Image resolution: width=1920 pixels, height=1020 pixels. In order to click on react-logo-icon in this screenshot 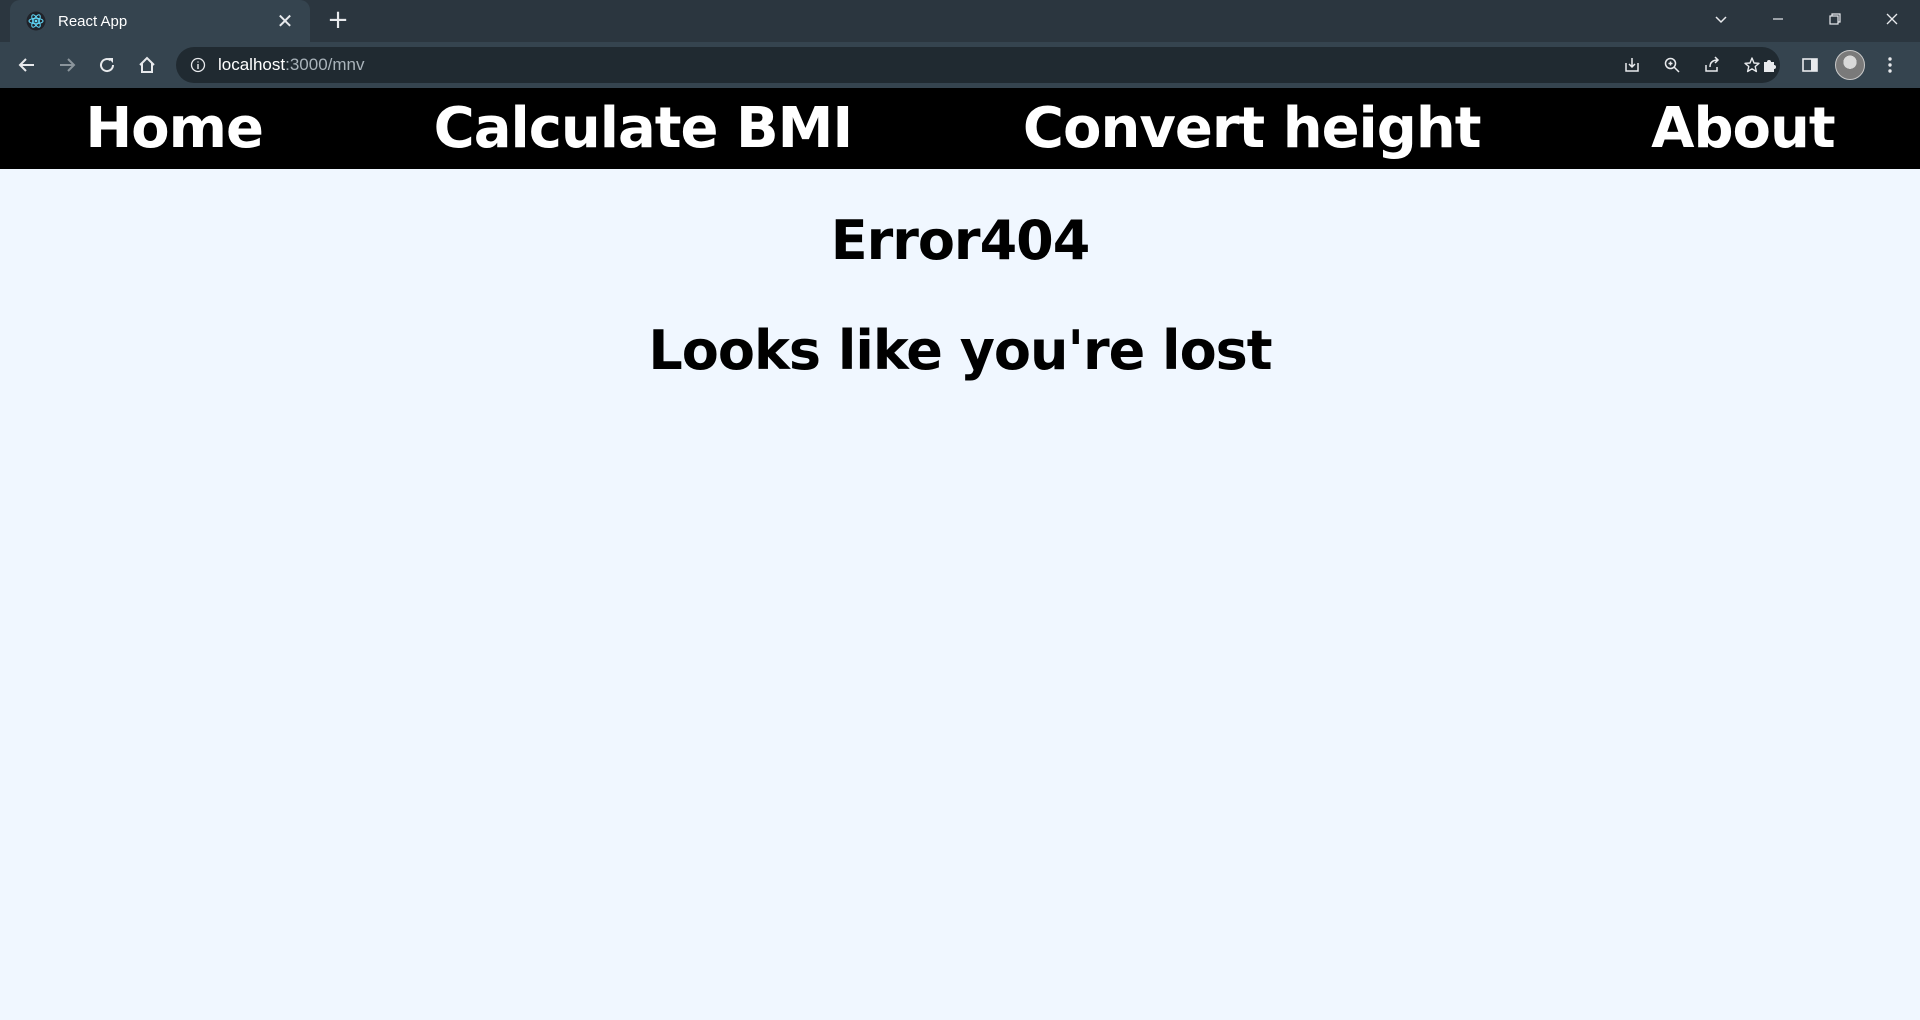, I will do `click(36, 21)`.